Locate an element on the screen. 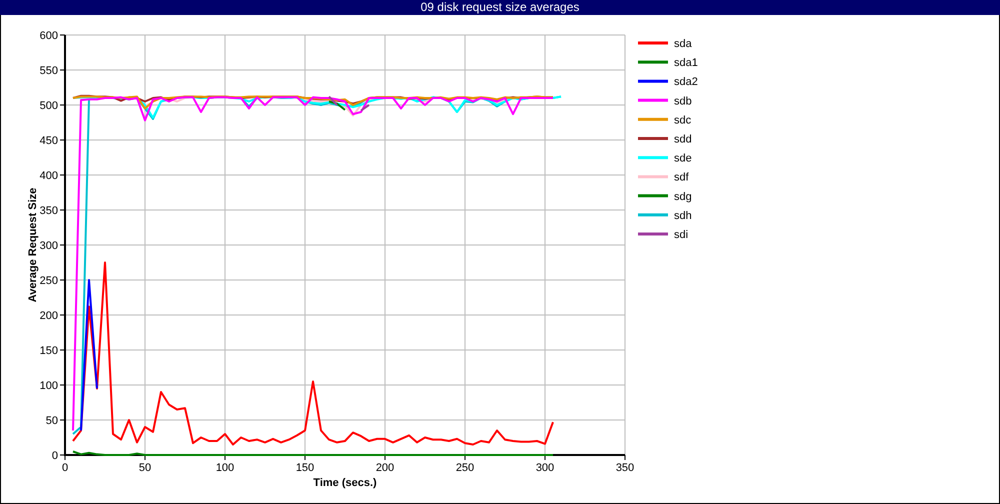  x-tick-label: 200 is located at coordinates (385, 468).